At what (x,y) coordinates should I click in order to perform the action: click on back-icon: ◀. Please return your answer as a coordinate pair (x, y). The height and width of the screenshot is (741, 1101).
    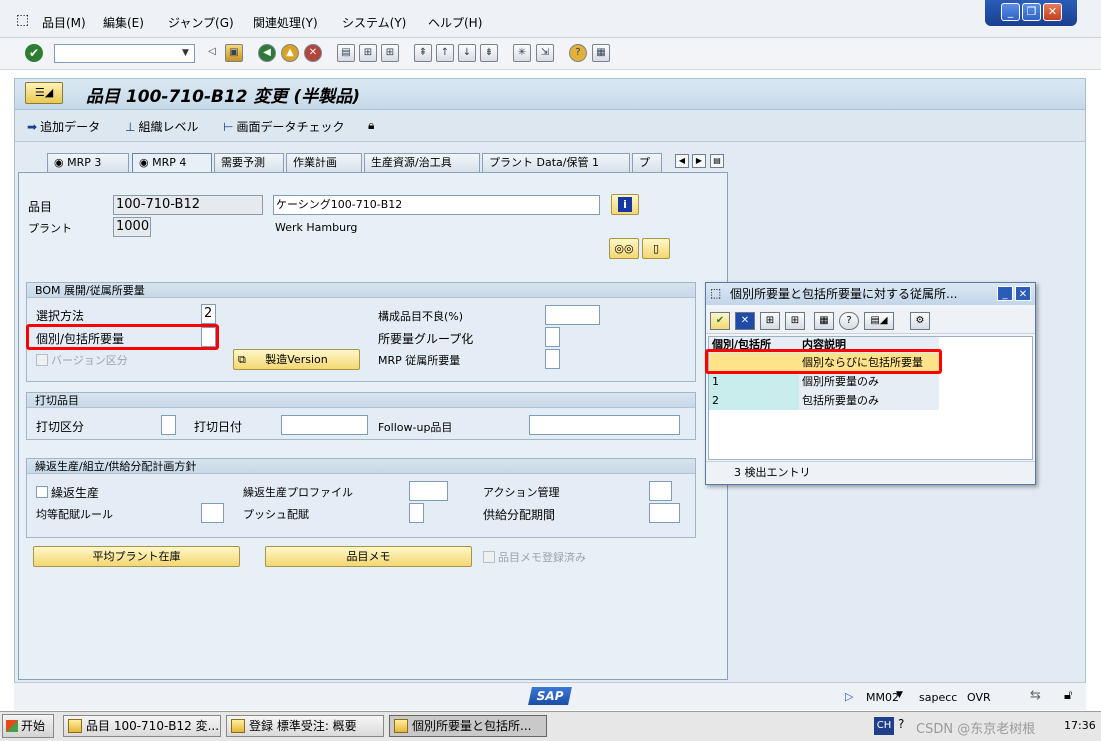
    Looking at the image, I should click on (267, 53).